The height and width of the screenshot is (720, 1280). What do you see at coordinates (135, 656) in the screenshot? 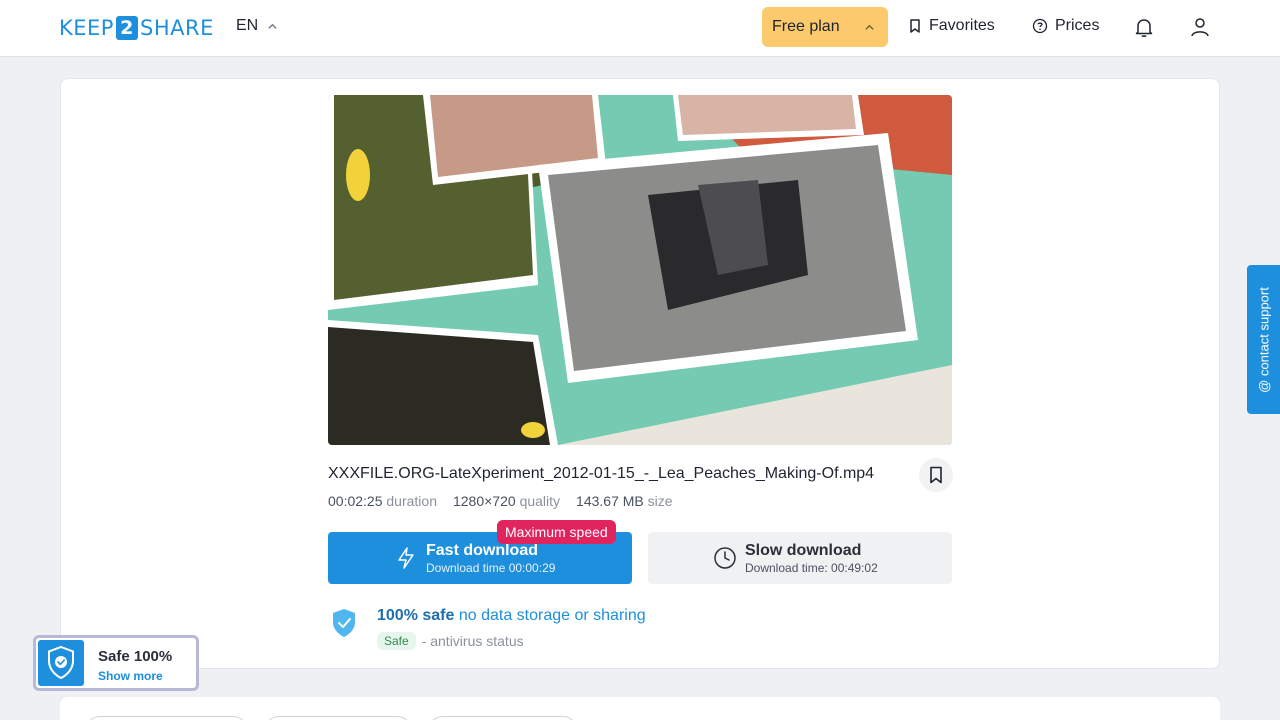
I see `widget-title: Safe 100%` at bounding box center [135, 656].